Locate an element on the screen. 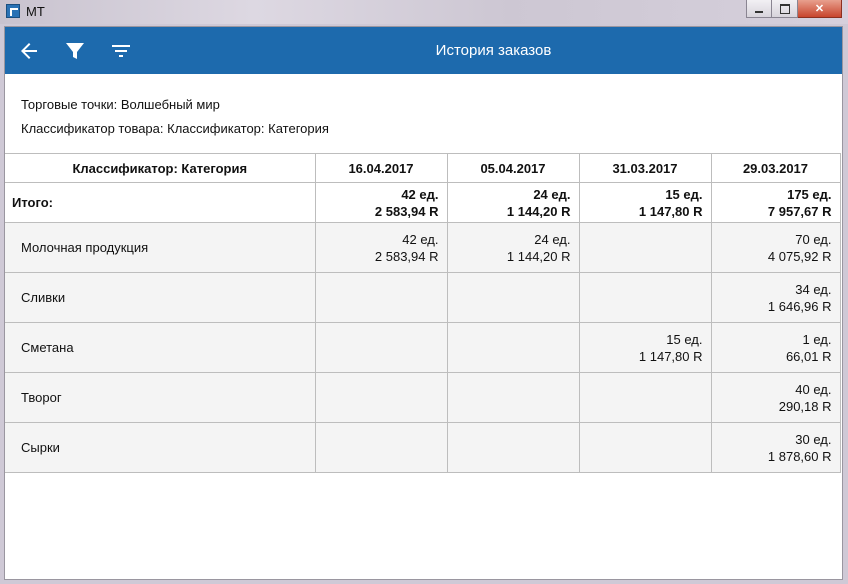 The height and width of the screenshot is (584, 848). sum: 1 878,60 R is located at coordinates (799, 456).